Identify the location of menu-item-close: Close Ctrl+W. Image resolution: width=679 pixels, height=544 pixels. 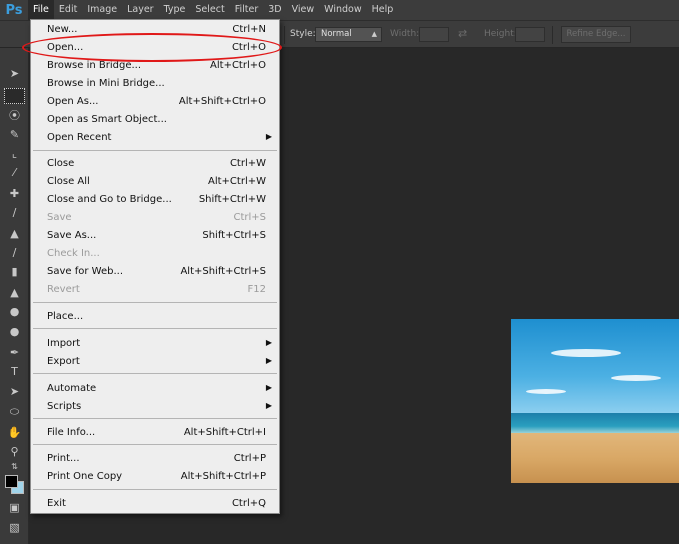
(155, 165).